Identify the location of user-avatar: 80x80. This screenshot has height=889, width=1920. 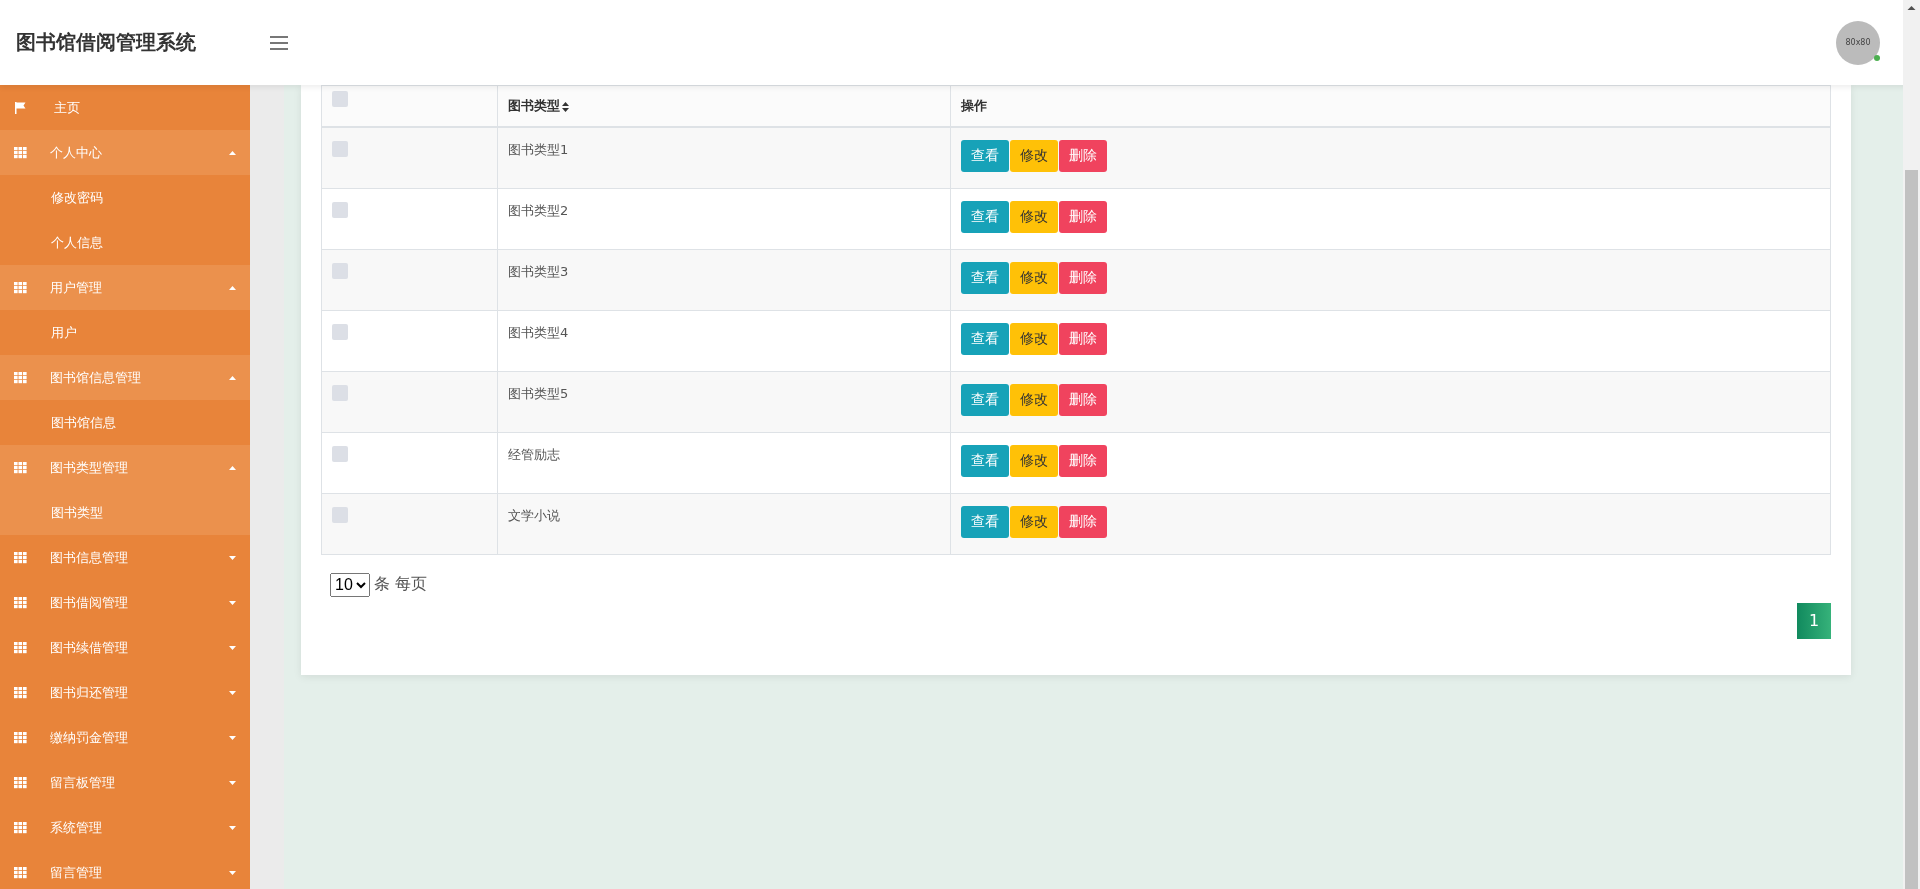
(1858, 42).